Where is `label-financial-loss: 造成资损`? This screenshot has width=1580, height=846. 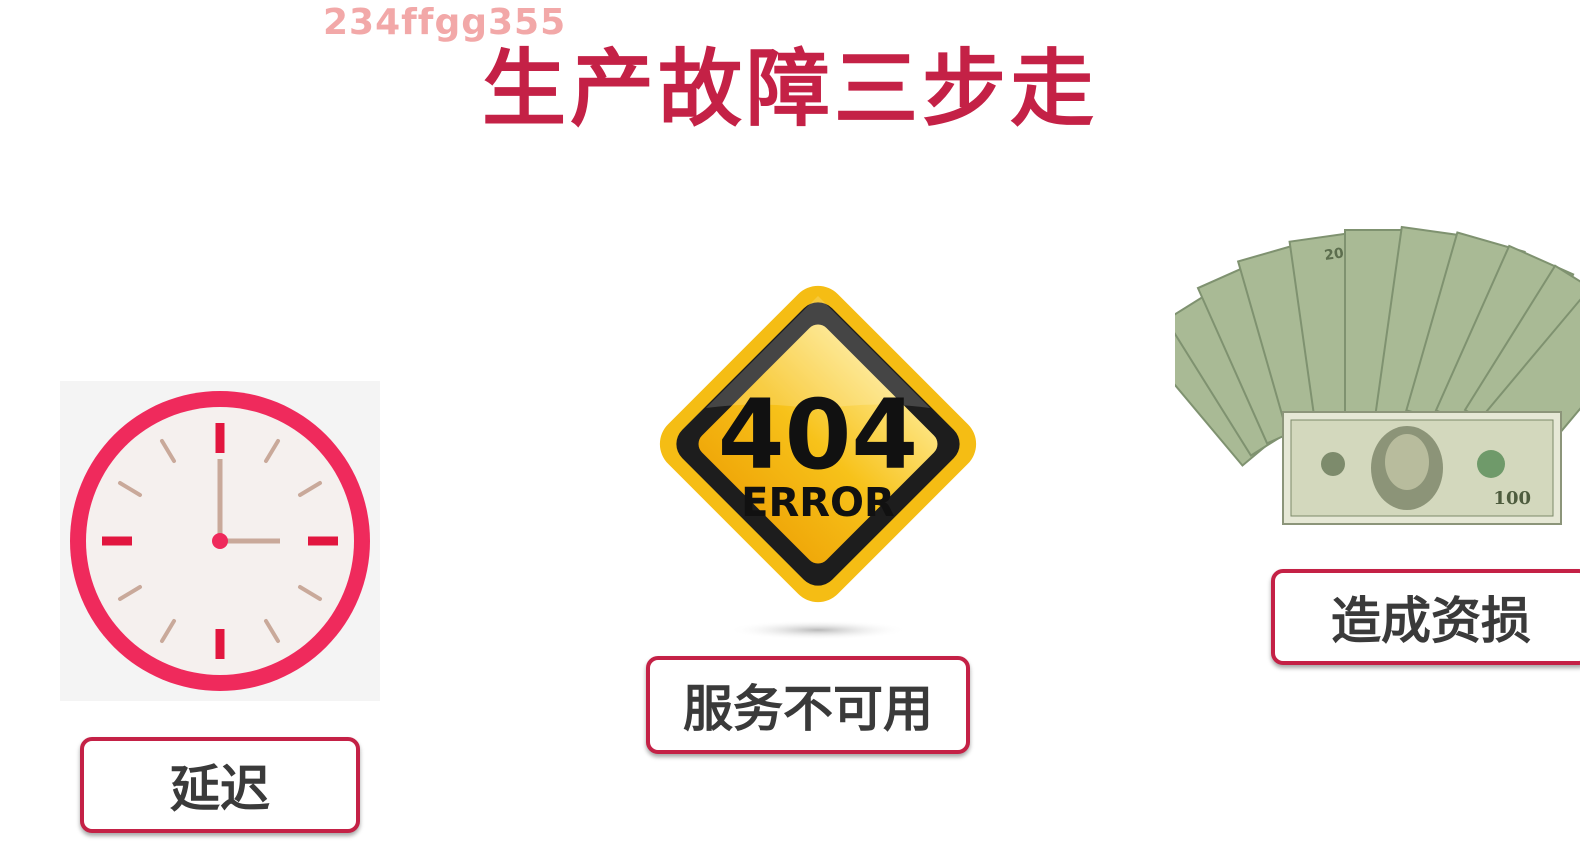
label-financial-loss: 造成资损 is located at coordinates (1425, 617).